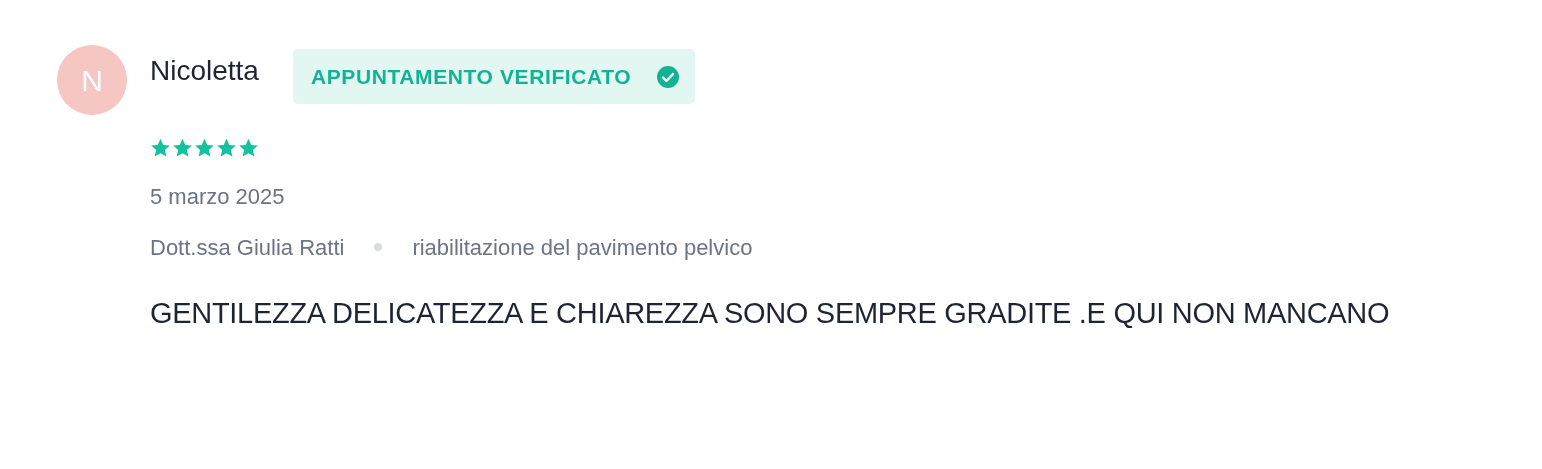 The width and height of the screenshot is (1542, 469). What do you see at coordinates (92, 80) in the screenshot?
I see `avatar: N` at bounding box center [92, 80].